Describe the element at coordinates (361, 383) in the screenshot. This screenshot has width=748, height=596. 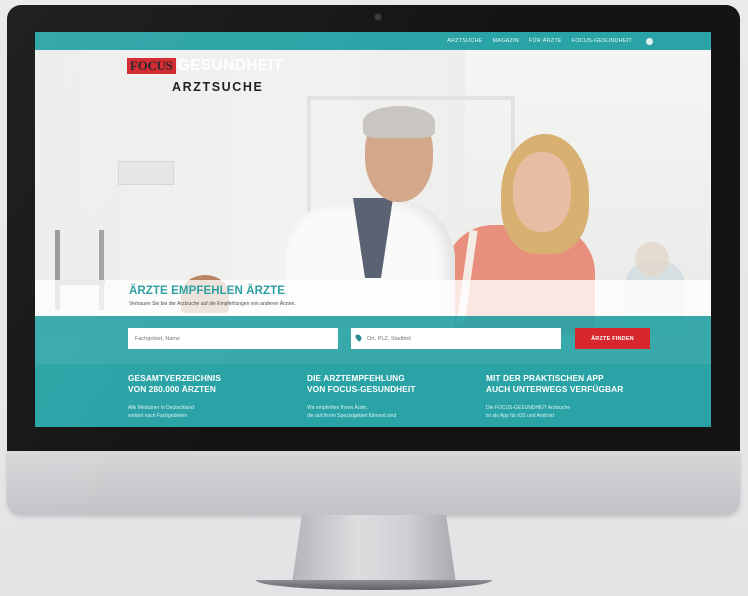
I see `column-heading: DIE ARZTEMPFEHLUNG VON FOCUS-GESUNDHEIT` at that location.